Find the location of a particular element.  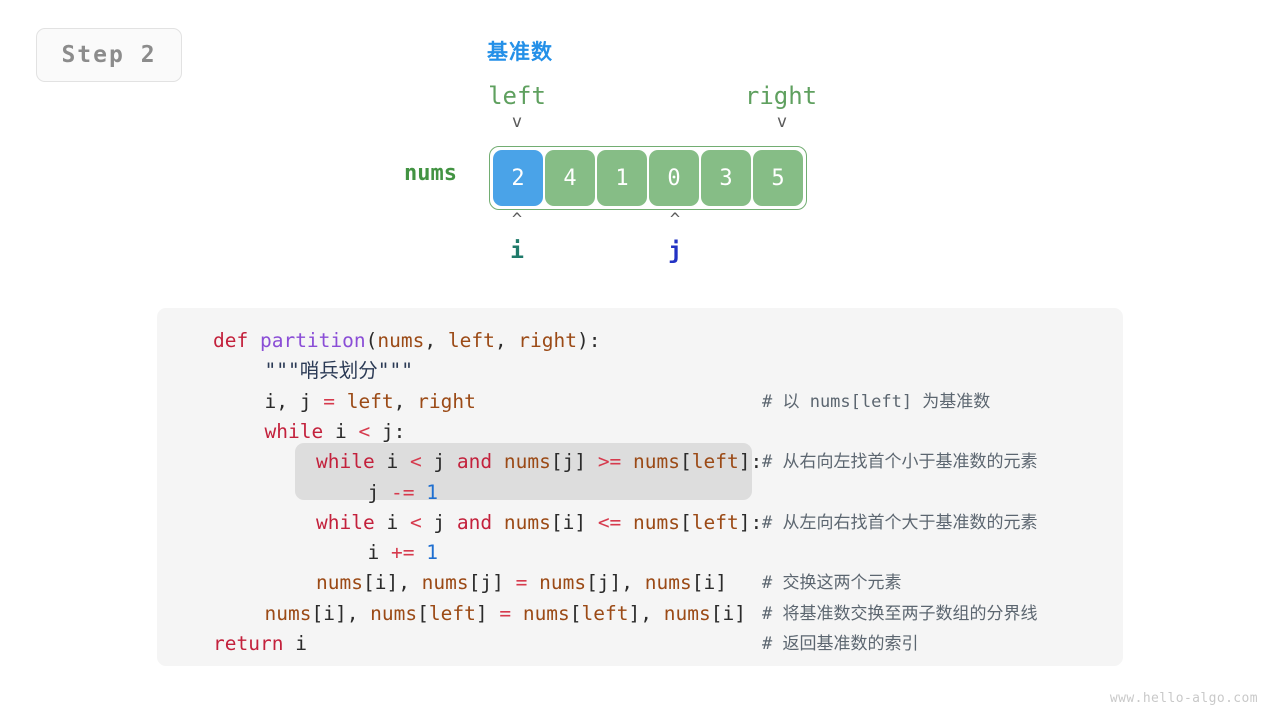

code-comment: # 返回基准数的索引 is located at coordinates (840, 644).